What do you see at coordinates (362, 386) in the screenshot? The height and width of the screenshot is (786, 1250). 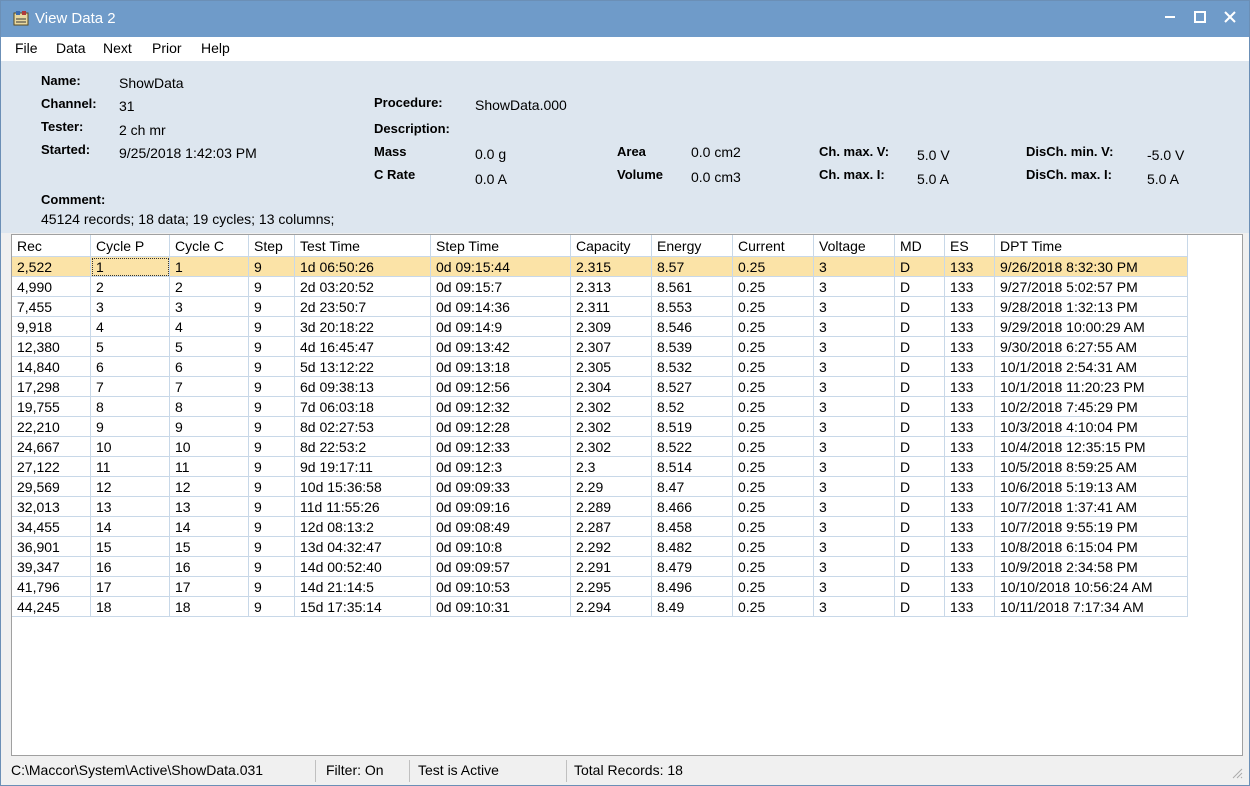 I see `table-cell: 6d 09:38:13` at bounding box center [362, 386].